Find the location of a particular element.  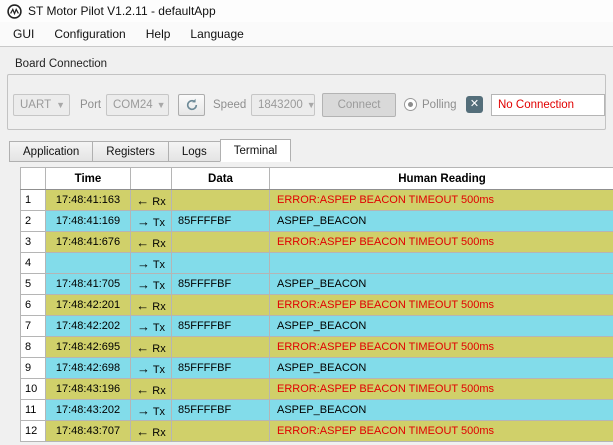

port-select: COM24 ▼ is located at coordinates (137, 105).